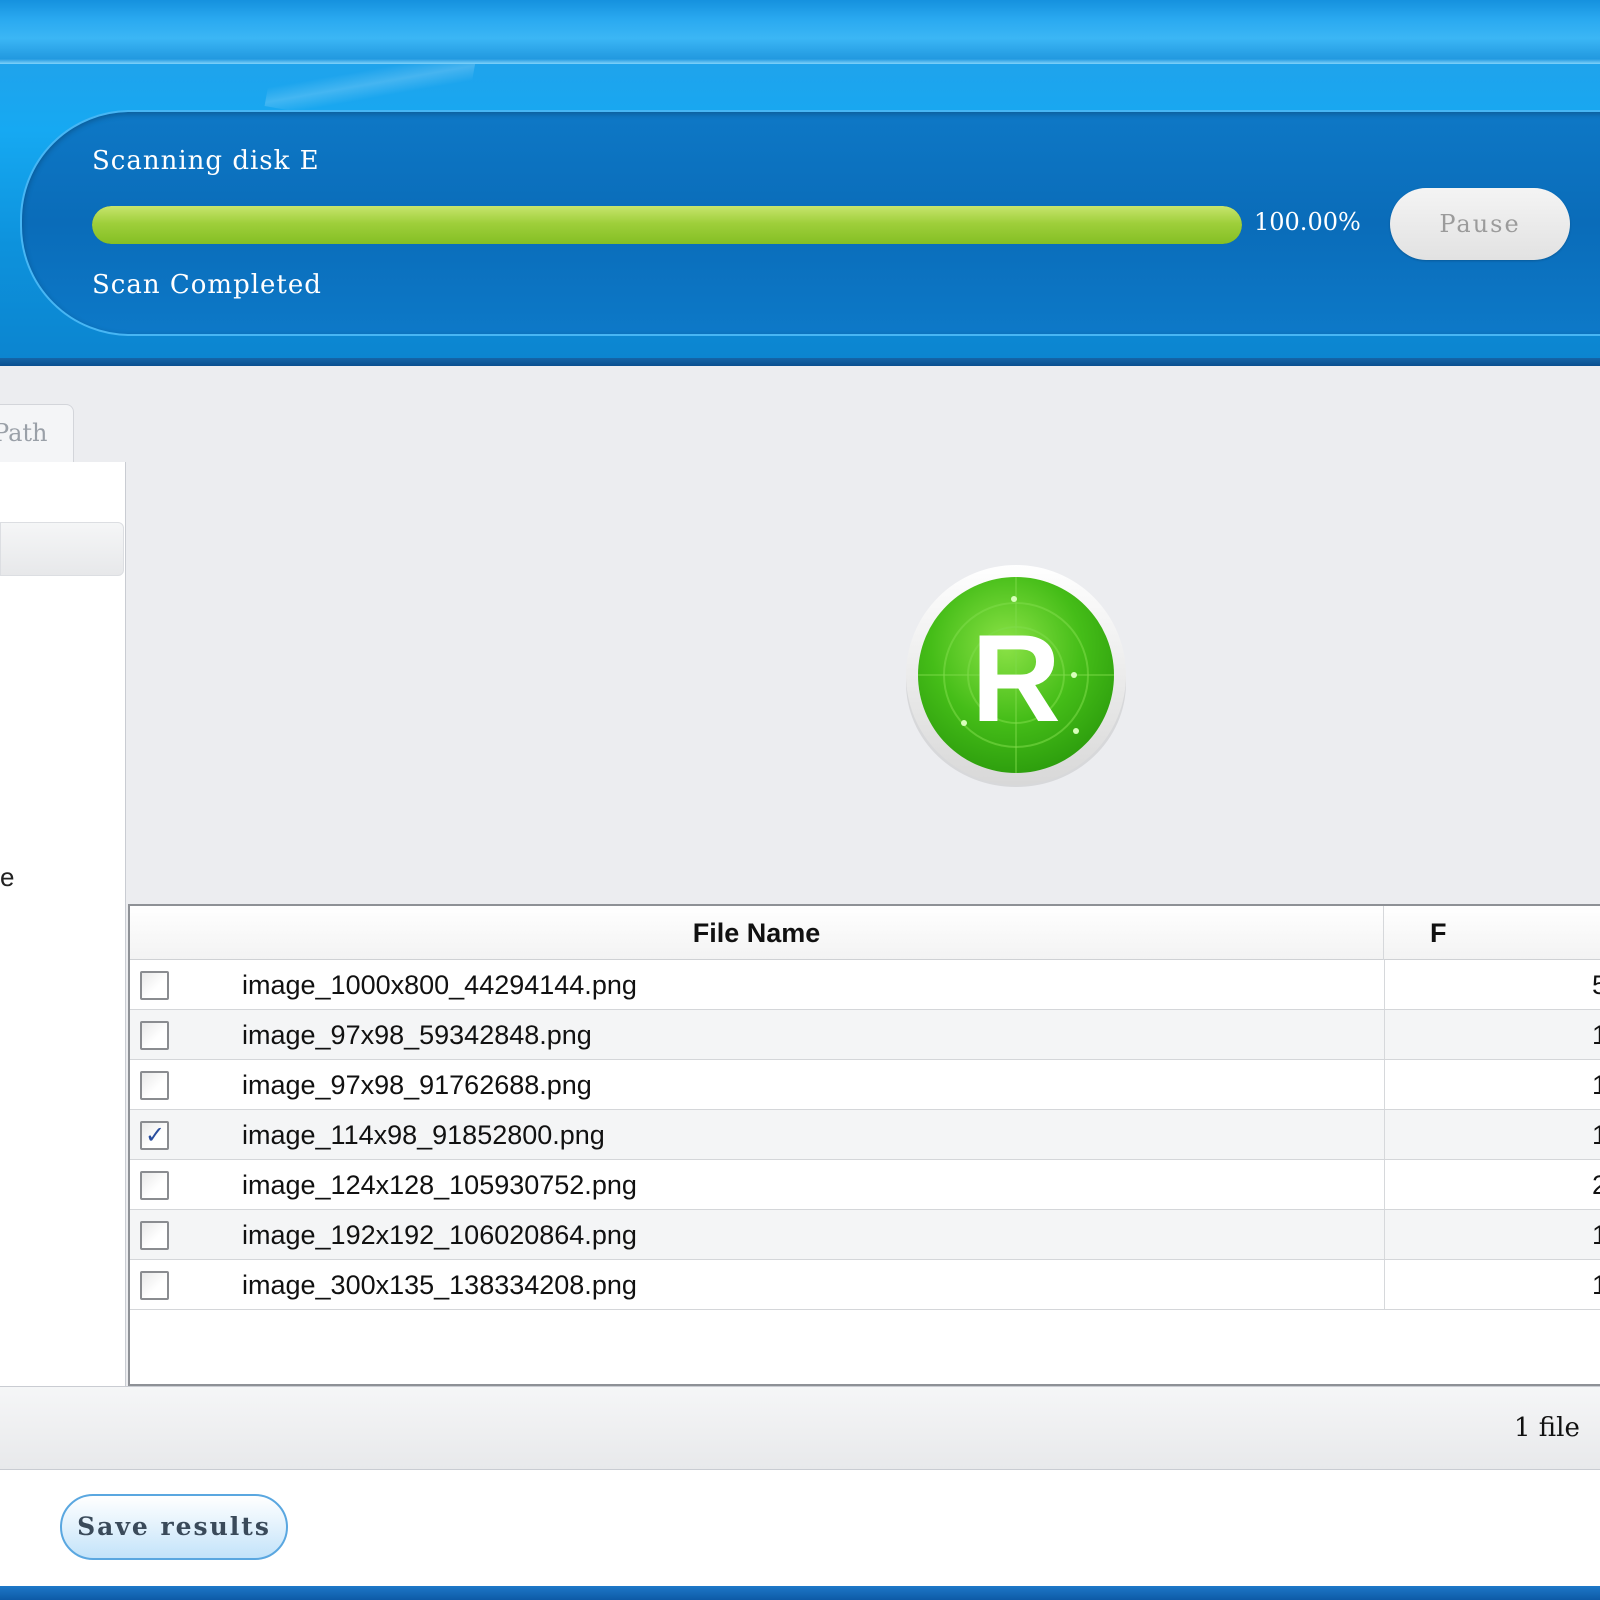 This screenshot has height=1600, width=1600. What do you see at coordinates (865, 1285) in the screenshot?
I see `table-row: image_300x135_138334208.png 1` at bounding box center [865, 1285].